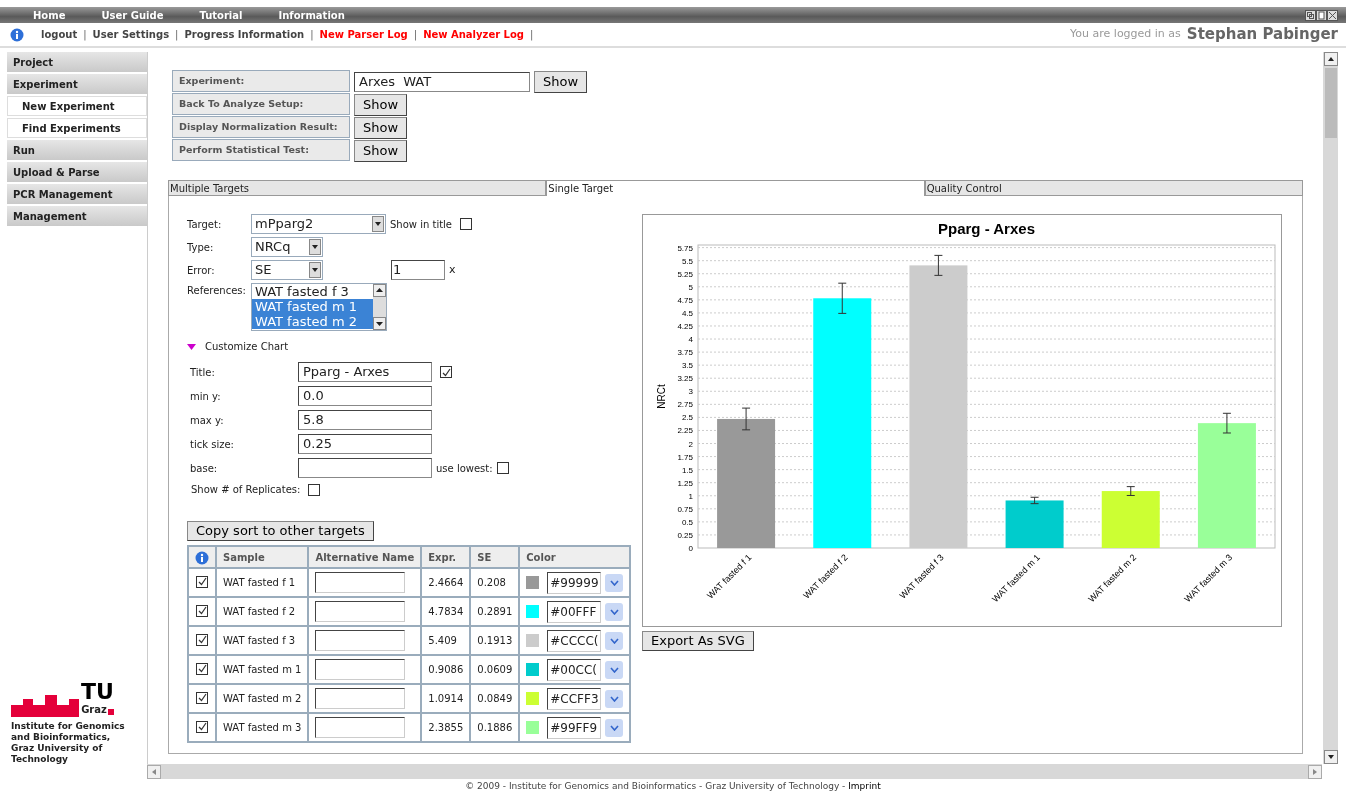 The height and width of the screenshot is (801, 1346). I want to click on sidebar-item: Project, so click(77, 62).